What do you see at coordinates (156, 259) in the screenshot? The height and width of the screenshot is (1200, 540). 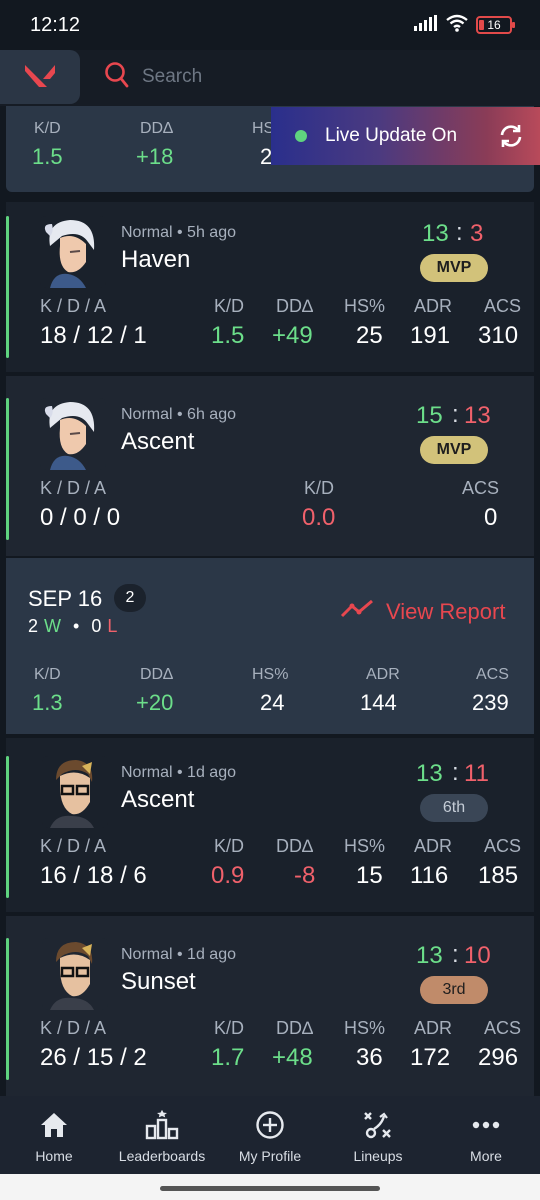 I see `map-name: Haven` at bounding box center [156, 259].